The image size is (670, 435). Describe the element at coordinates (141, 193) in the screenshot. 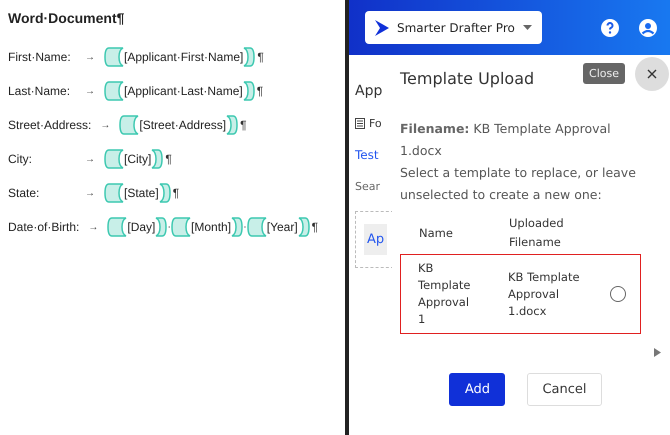

I see `merge-field: [State]` at that location.